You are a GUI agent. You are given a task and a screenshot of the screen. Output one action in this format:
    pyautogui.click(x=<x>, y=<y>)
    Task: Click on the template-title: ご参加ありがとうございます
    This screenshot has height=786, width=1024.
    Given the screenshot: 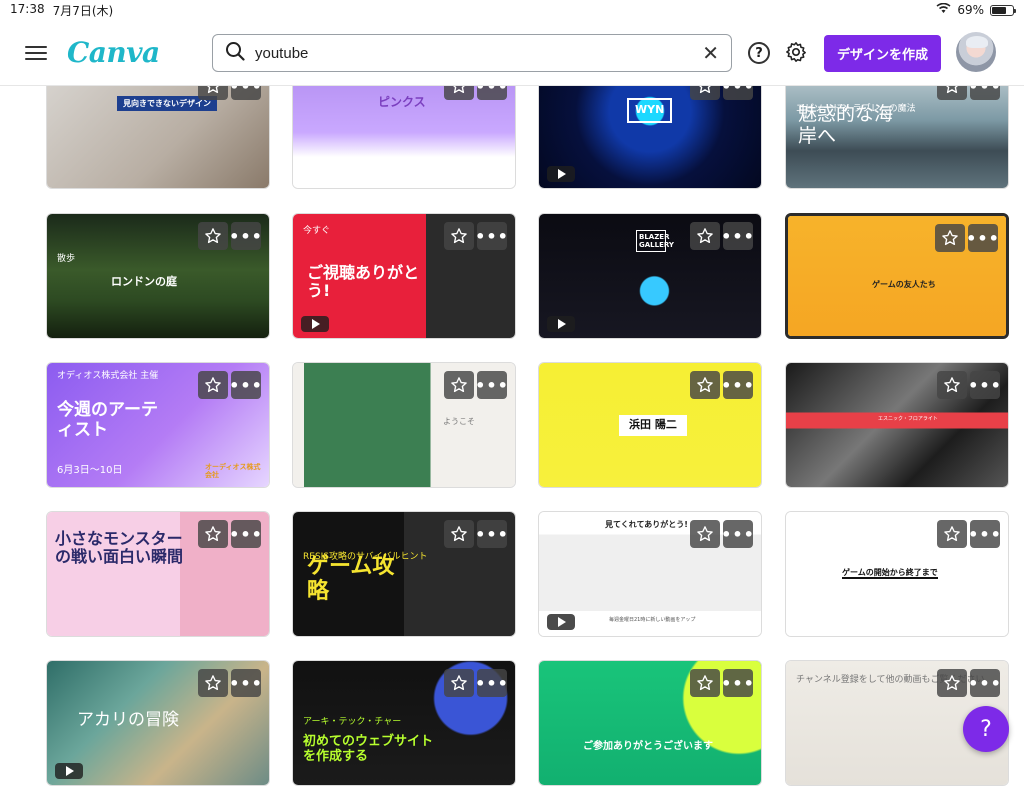 What is the action you would take?
    pyautogui.click(x=648, y=746)
    